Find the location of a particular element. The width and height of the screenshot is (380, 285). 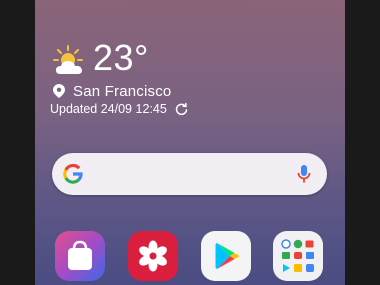

galaxy-store-icon is located at coordinates (80, 255).